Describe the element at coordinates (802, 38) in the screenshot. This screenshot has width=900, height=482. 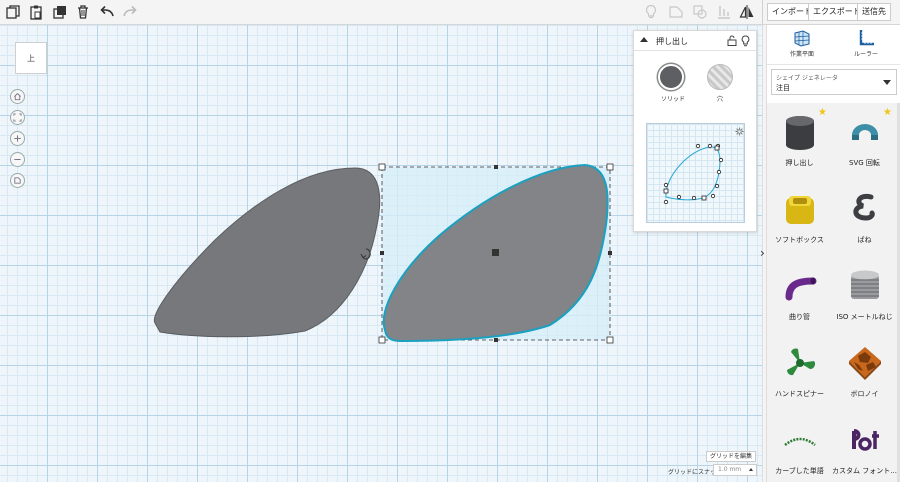
I see `workplane-icon` at that location.